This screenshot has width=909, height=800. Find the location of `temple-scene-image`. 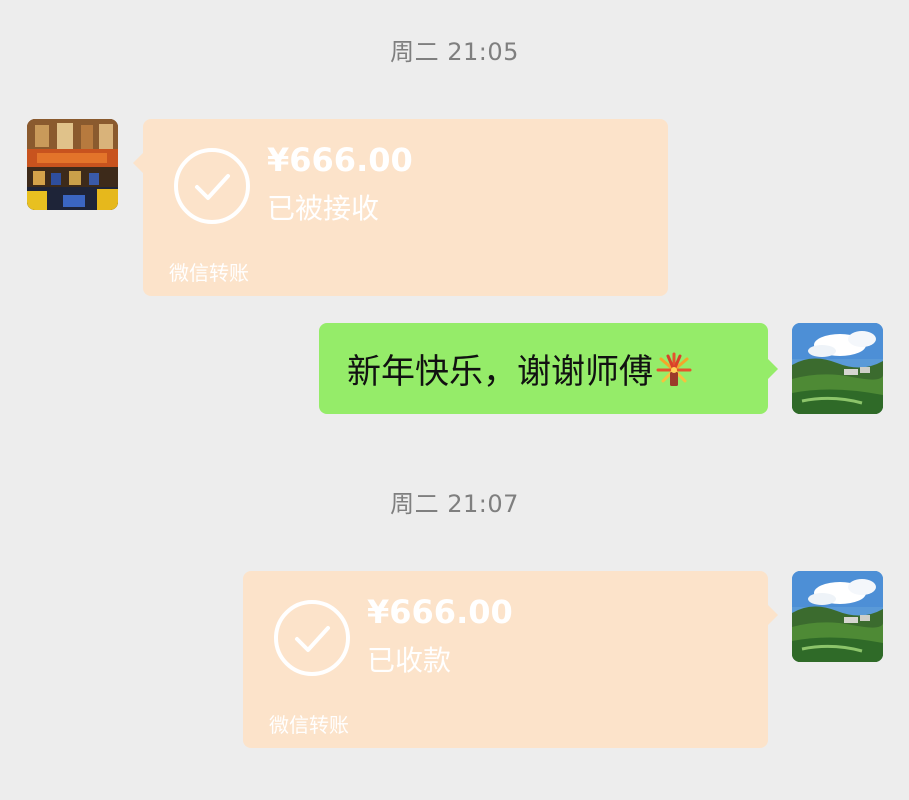

temple-scene-image is located at coordinates (72, 164).